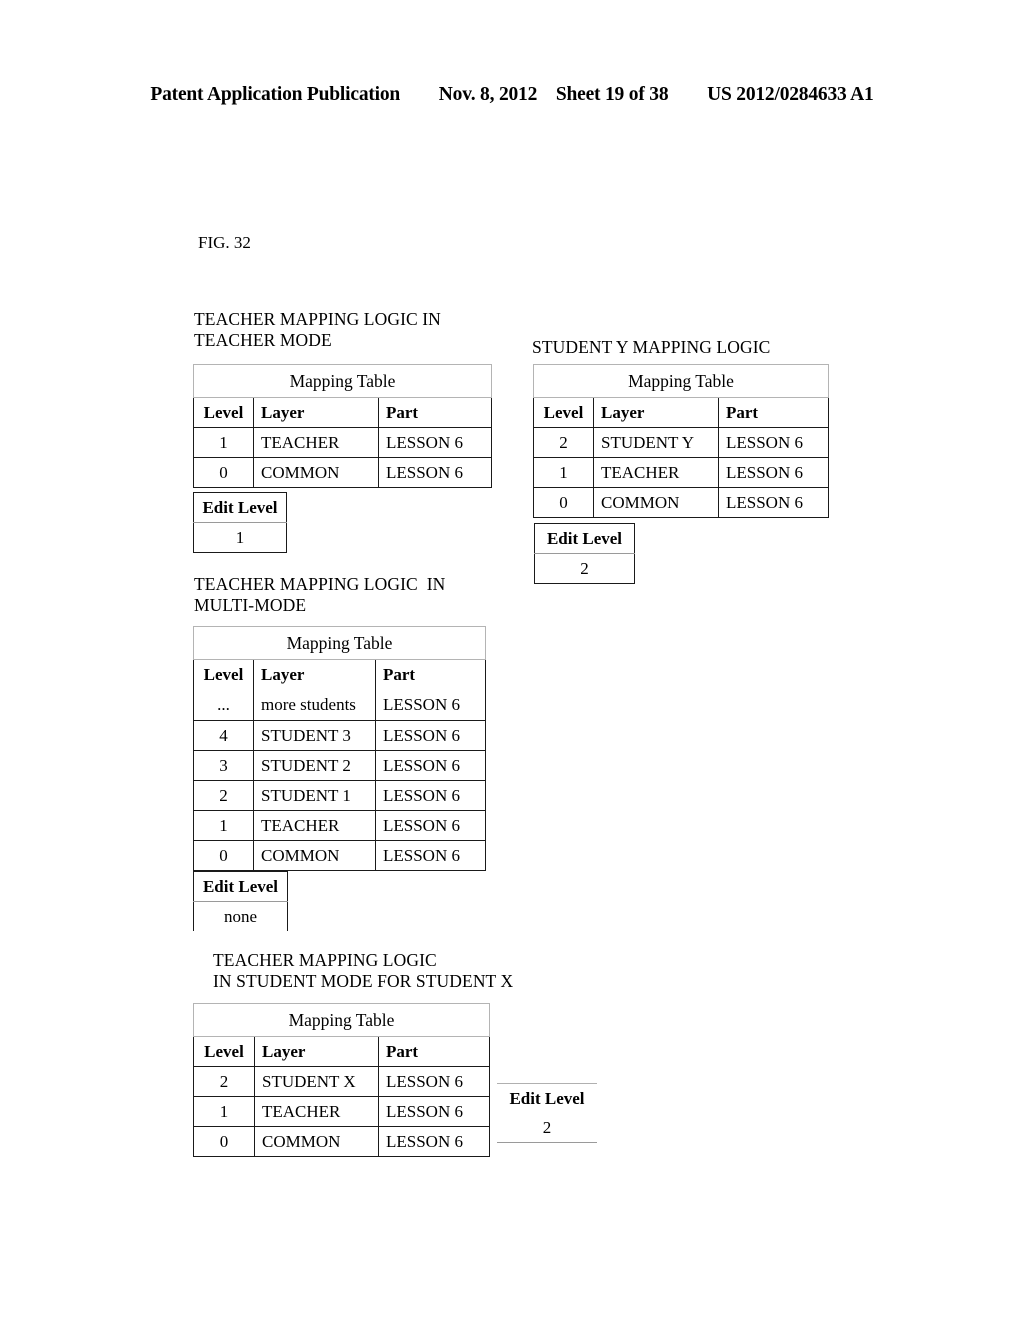 This screenshot has height=1320, width=1024. What do you see at coordinates (224, 242) in the screenshot?
I see `figure-label: FIG. 32` at bounding box center [224, 242].